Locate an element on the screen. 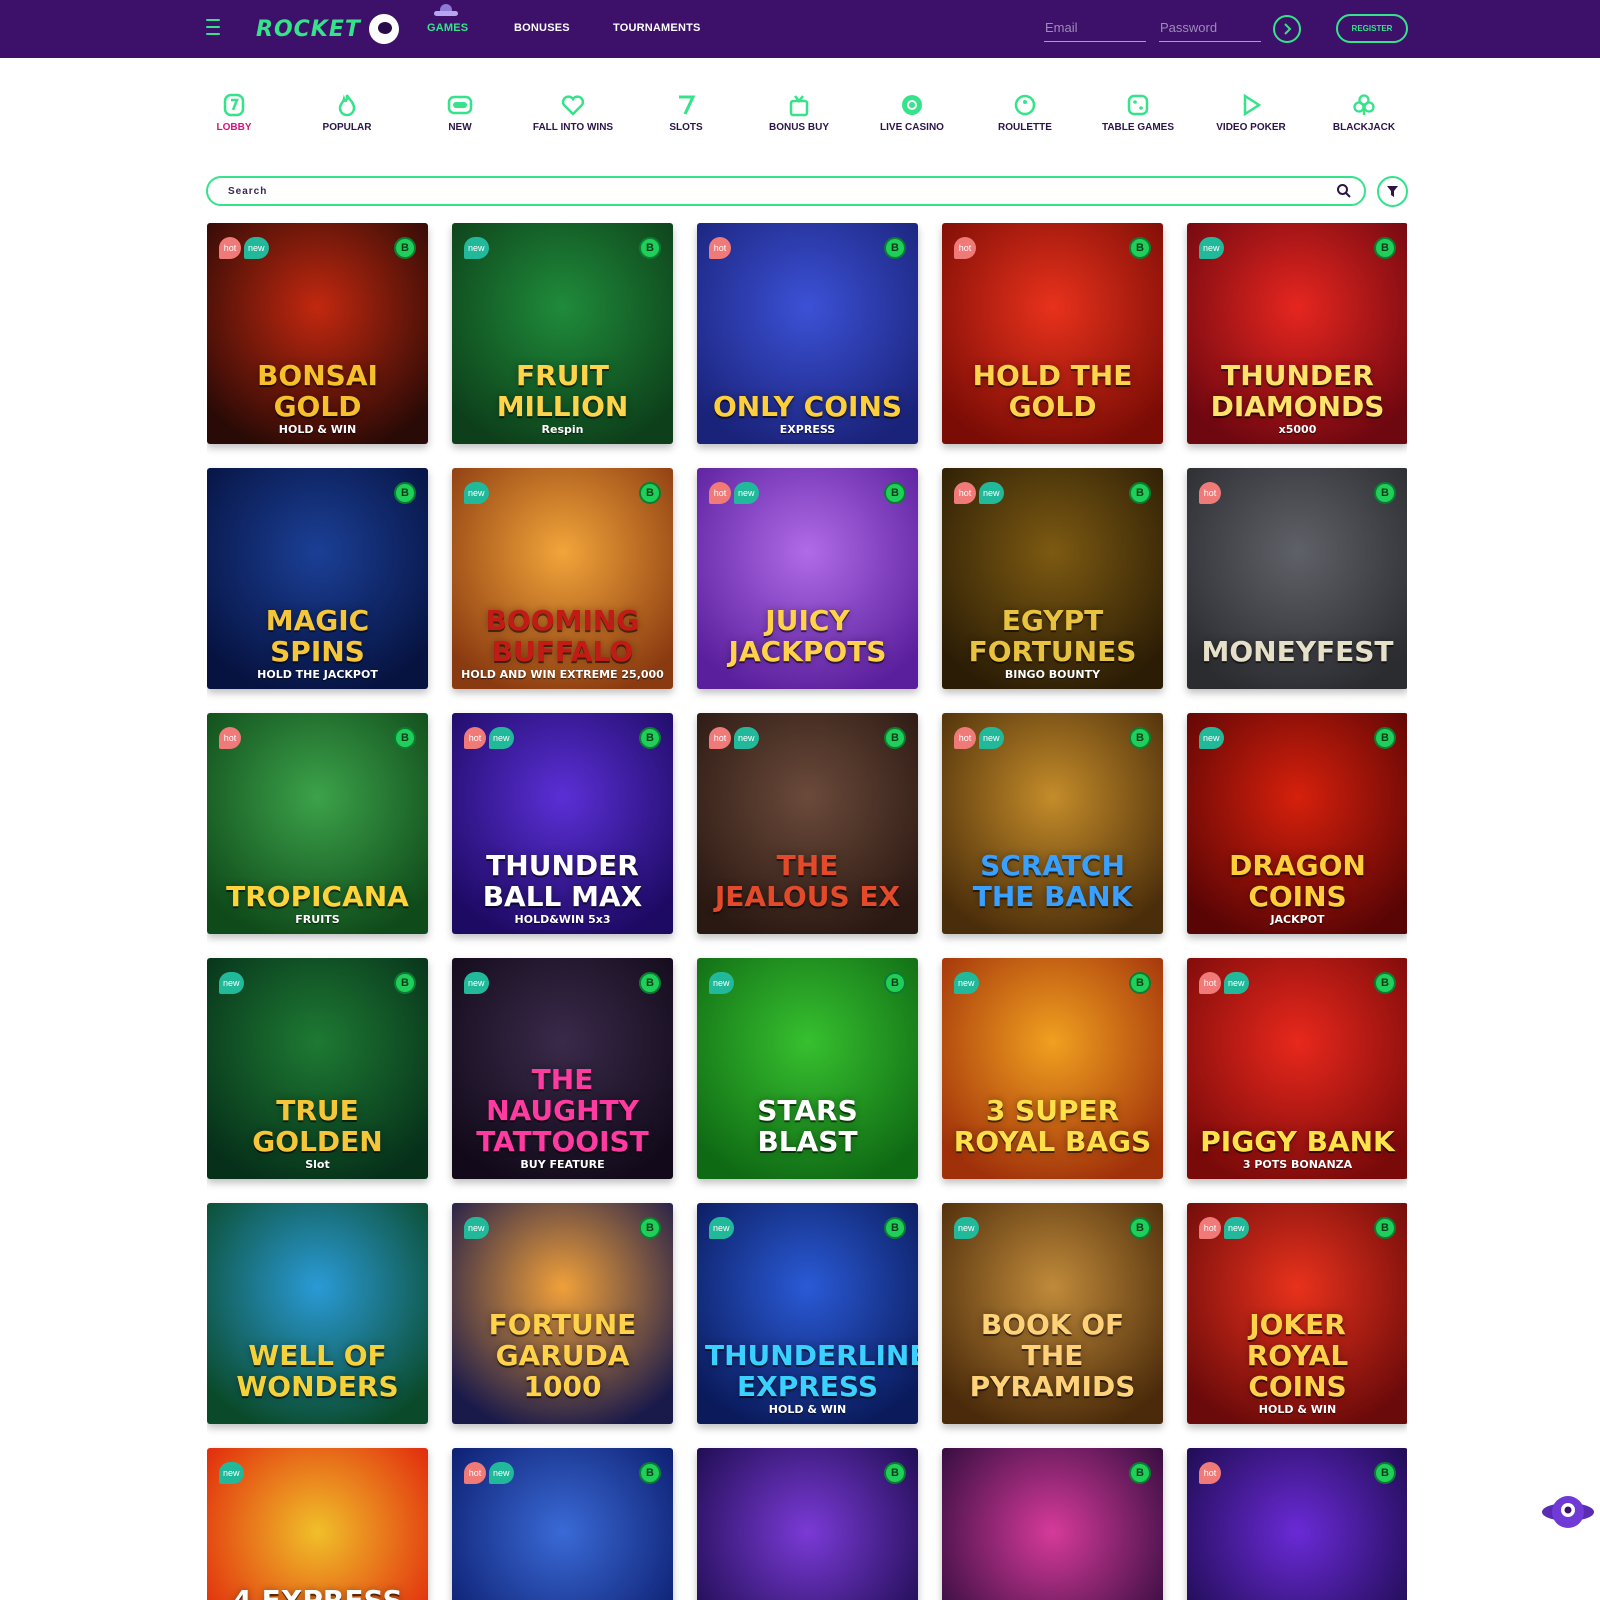 Image resolution: width=1600 pixels, height=1600 pixels. category-lobby: LOBBY is located at coordinates (234, 110).